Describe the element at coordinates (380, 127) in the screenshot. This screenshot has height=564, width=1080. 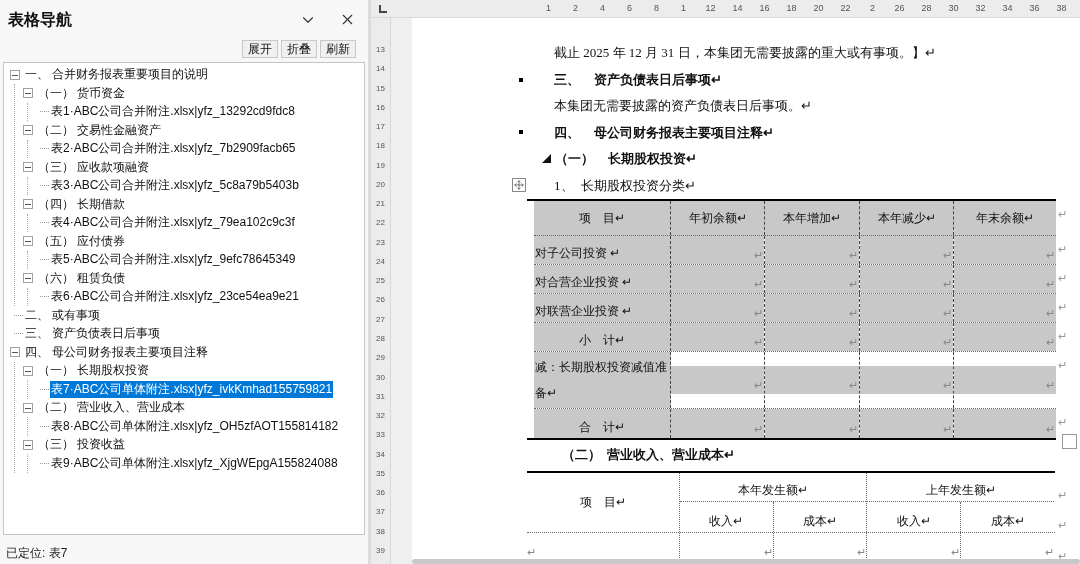
I see `ruler-number: 17` at that location.